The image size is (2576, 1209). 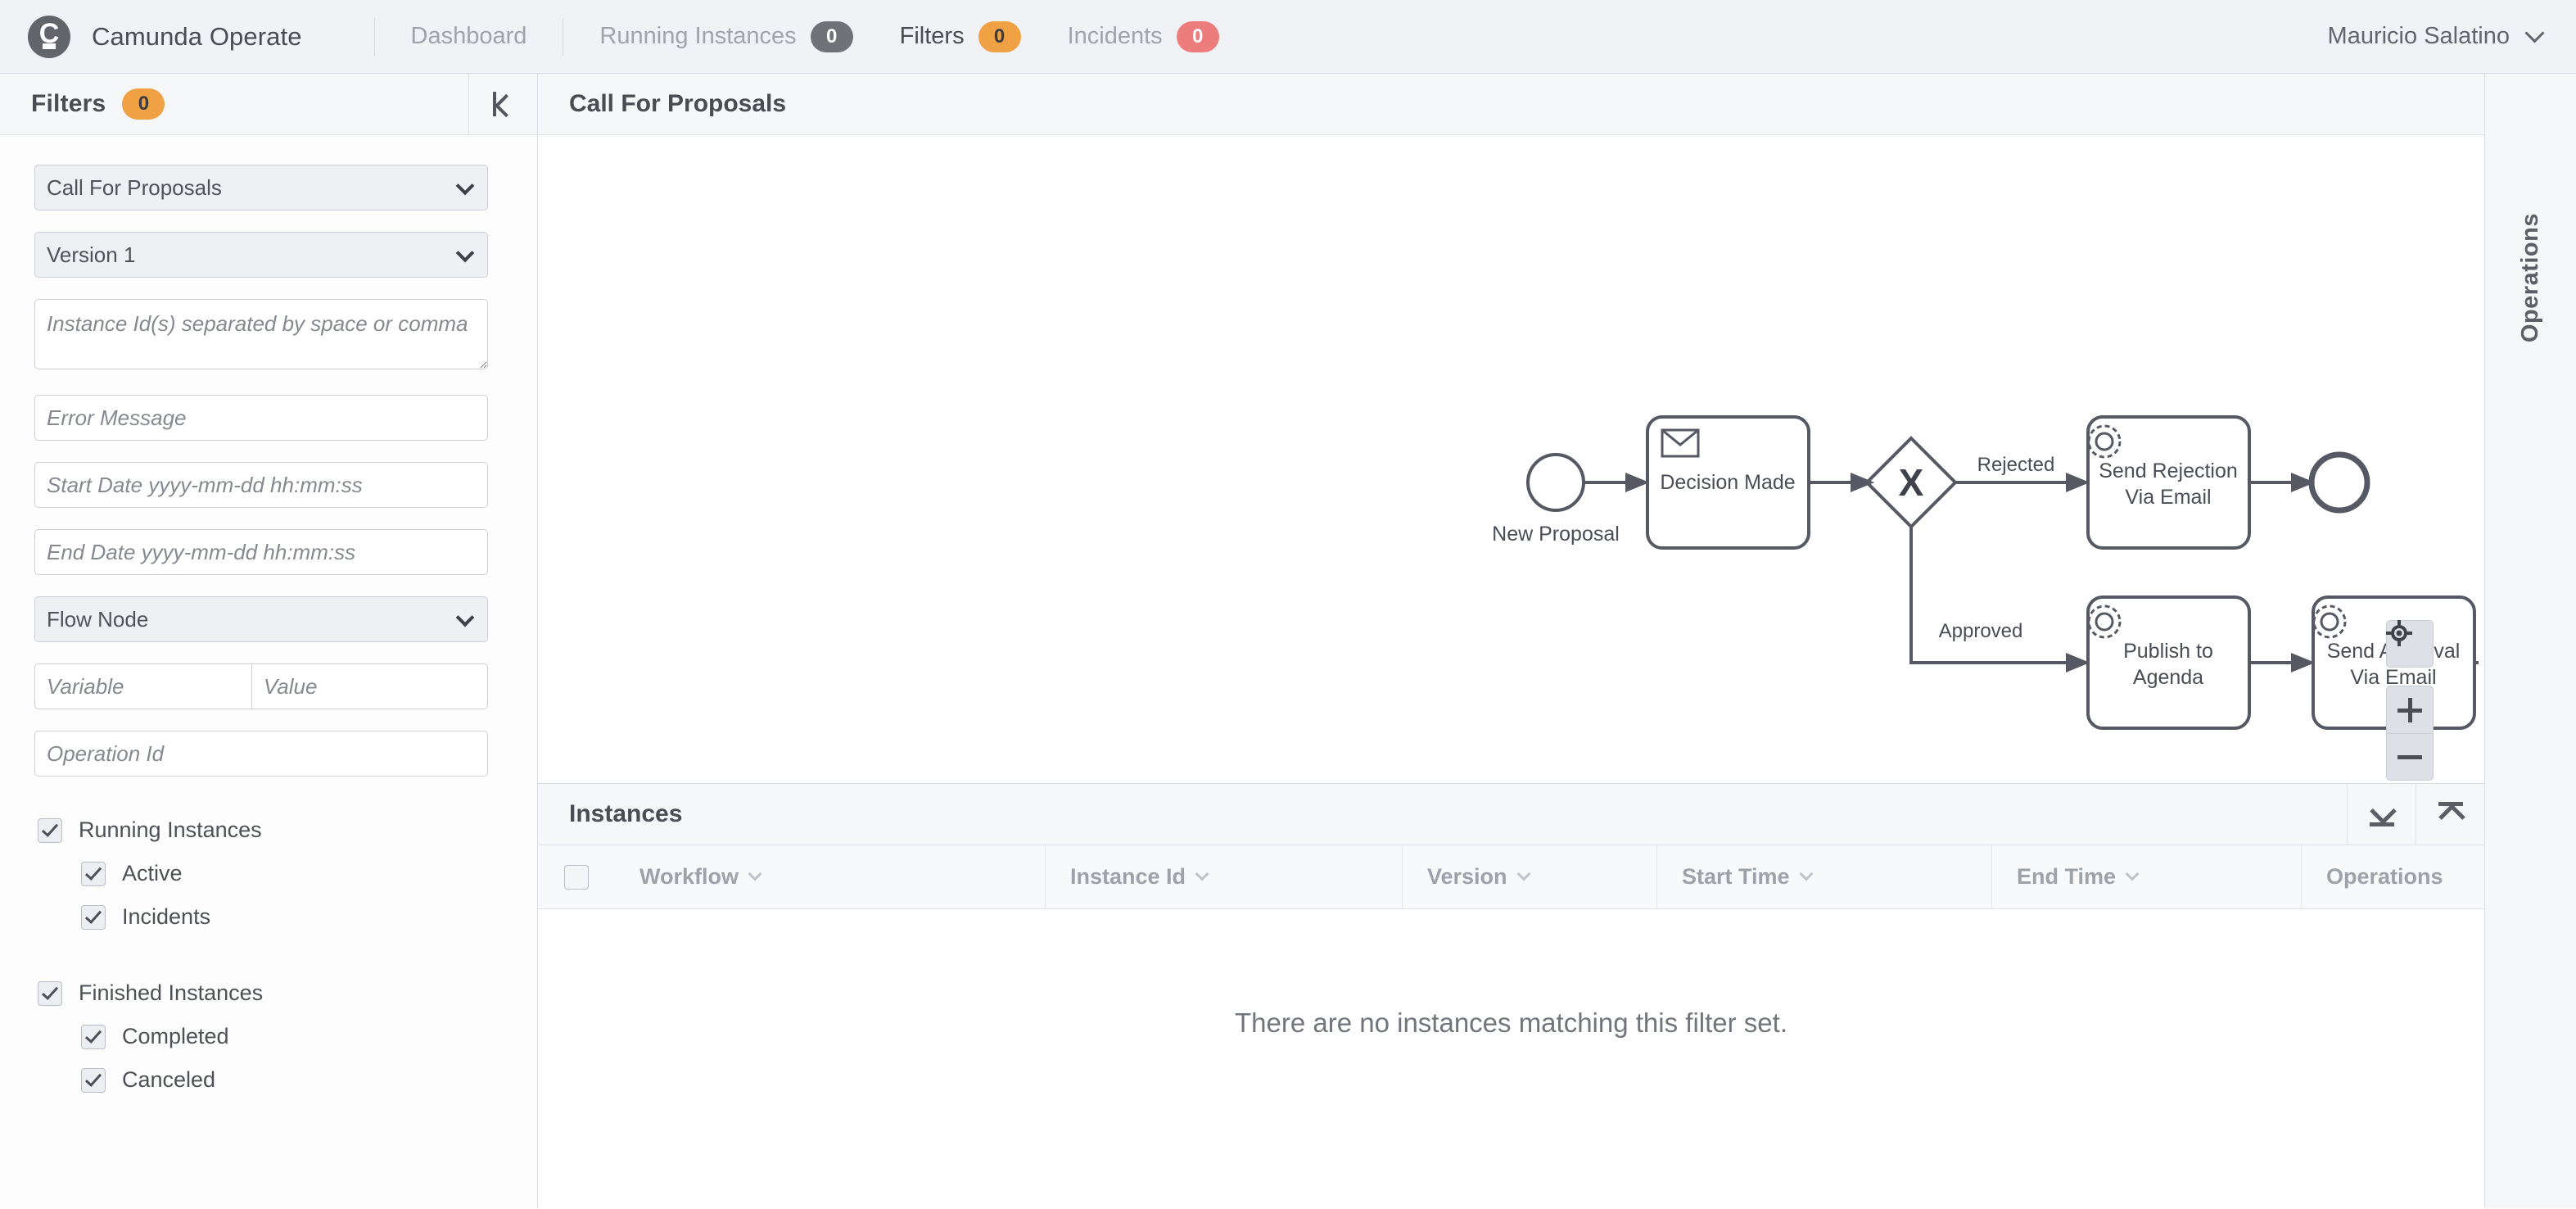 I want to click on variable-name-input, so click(x=143, y=686).